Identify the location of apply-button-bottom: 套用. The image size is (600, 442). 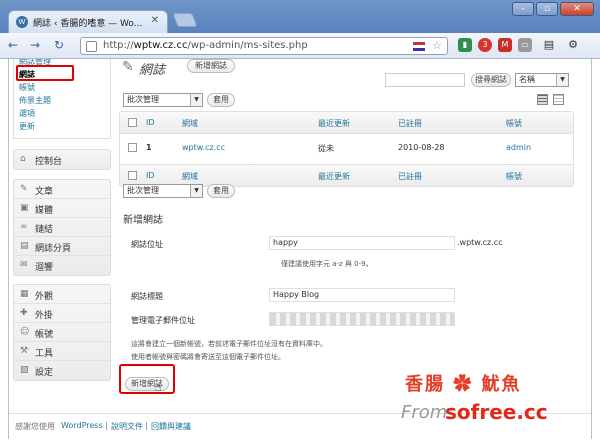
(221, 191).